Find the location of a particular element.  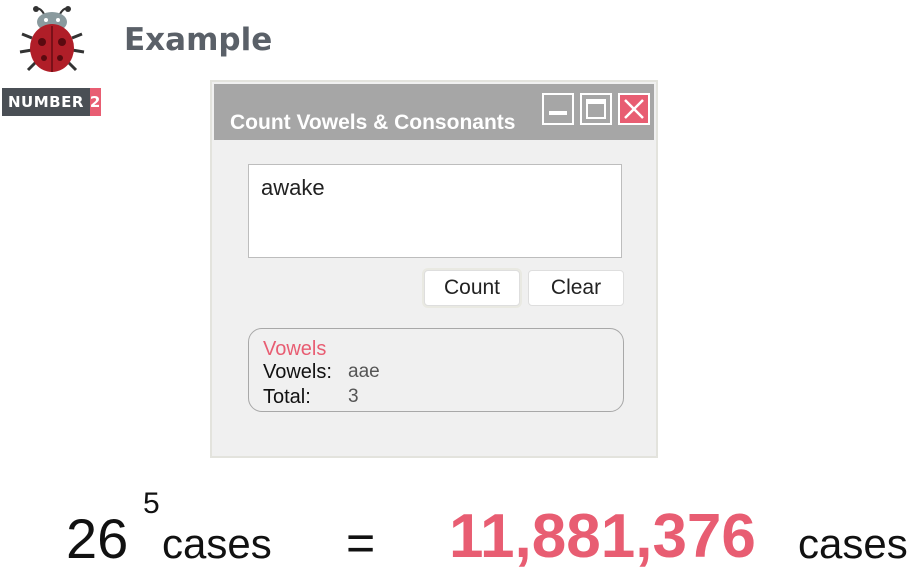

badge-word: NUMBER is located at coordinates (46, 102).